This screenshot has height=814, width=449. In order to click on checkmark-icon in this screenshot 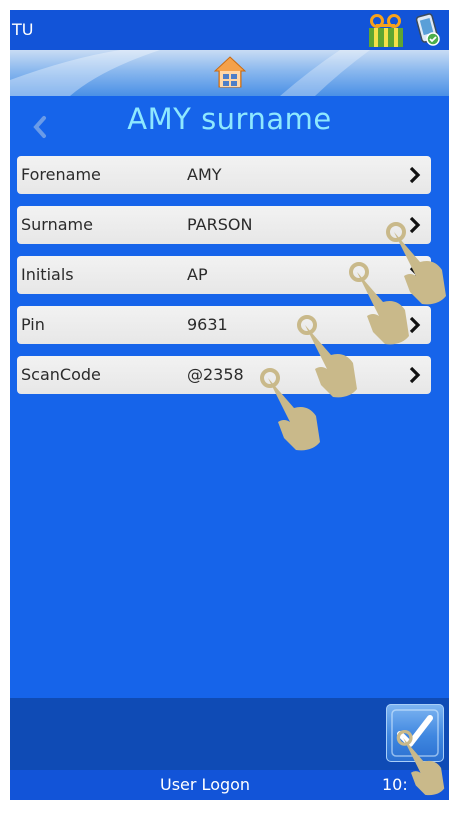, I will do `click(415, 733)`.